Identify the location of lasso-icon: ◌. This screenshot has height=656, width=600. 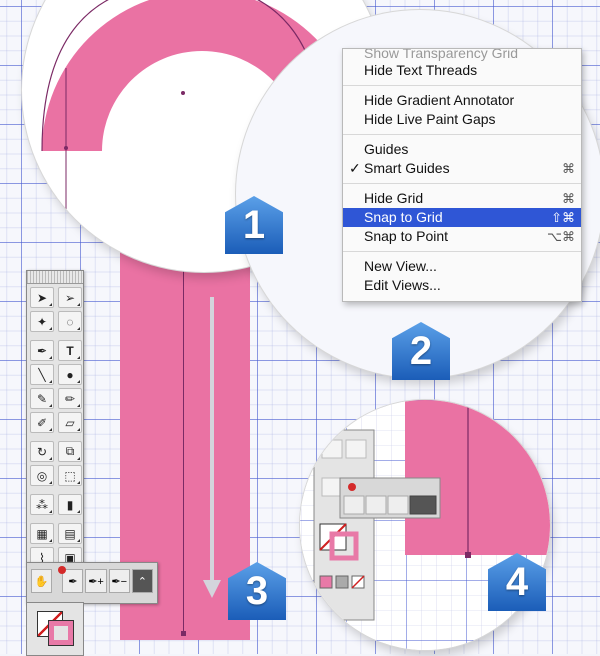
(70, 321).